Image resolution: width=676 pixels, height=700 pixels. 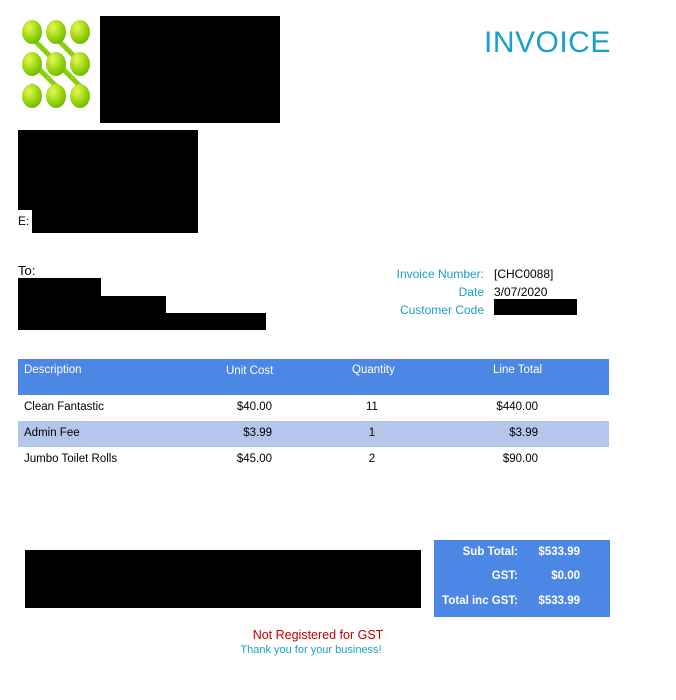 I want to click on date-row: Date 3/07/2020, so click(x=446, y=292).